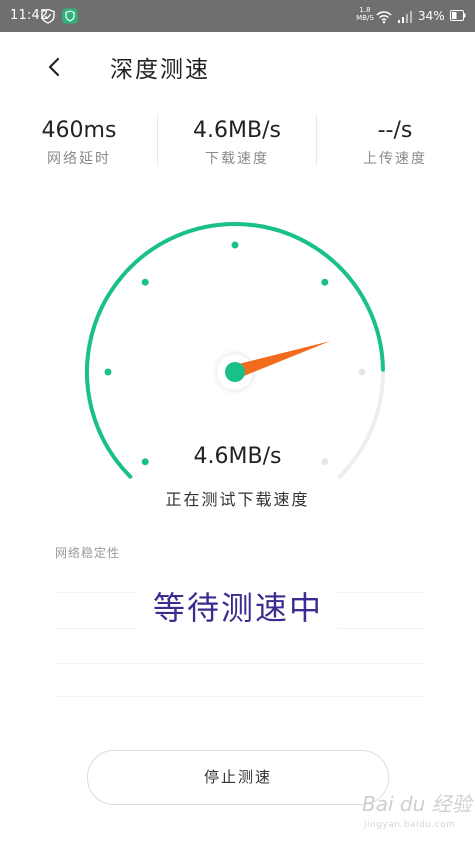  Describe the element at coordinates (395, 130) in the screenshot. I see `upload-value: --/s` at that location.